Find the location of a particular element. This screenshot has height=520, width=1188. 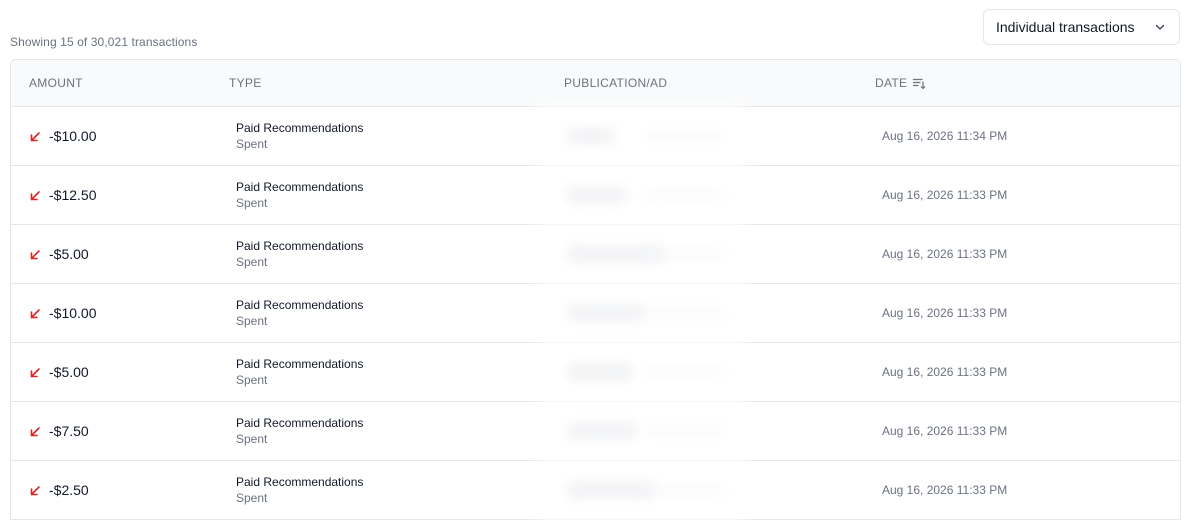

amount-cell: -$12.50 is located at coordinates (62, 195).